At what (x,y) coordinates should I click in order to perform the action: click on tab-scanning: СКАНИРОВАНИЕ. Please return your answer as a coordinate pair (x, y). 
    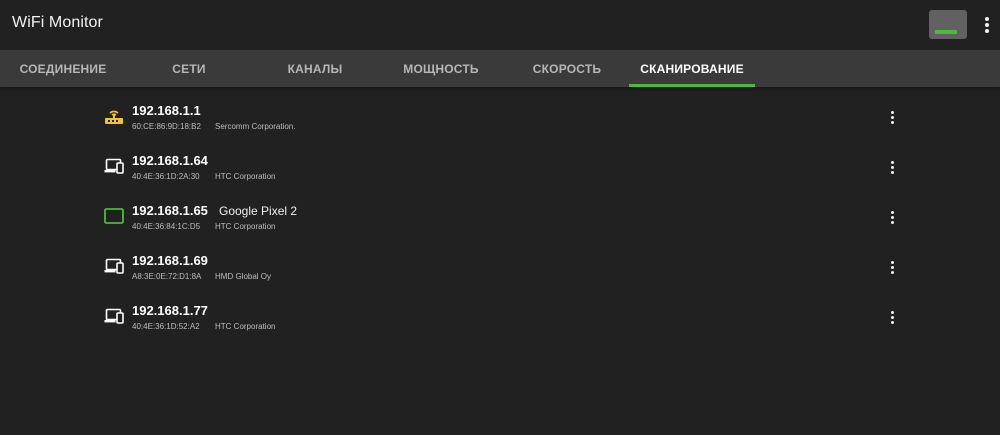
    Looking at the image, I should click on (692, 68).